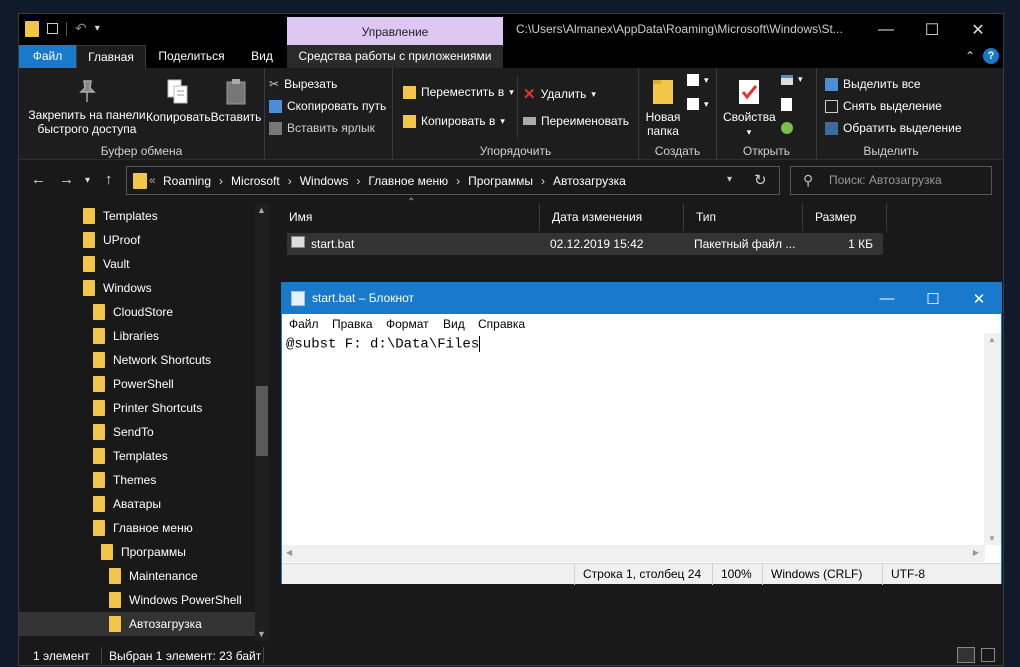 This screenshot has height=667, width=1020. What do you see at coordinates (698, 104) in the screenshot?
I see `easy-access-button: ▾` at bounding box center [698, 104].